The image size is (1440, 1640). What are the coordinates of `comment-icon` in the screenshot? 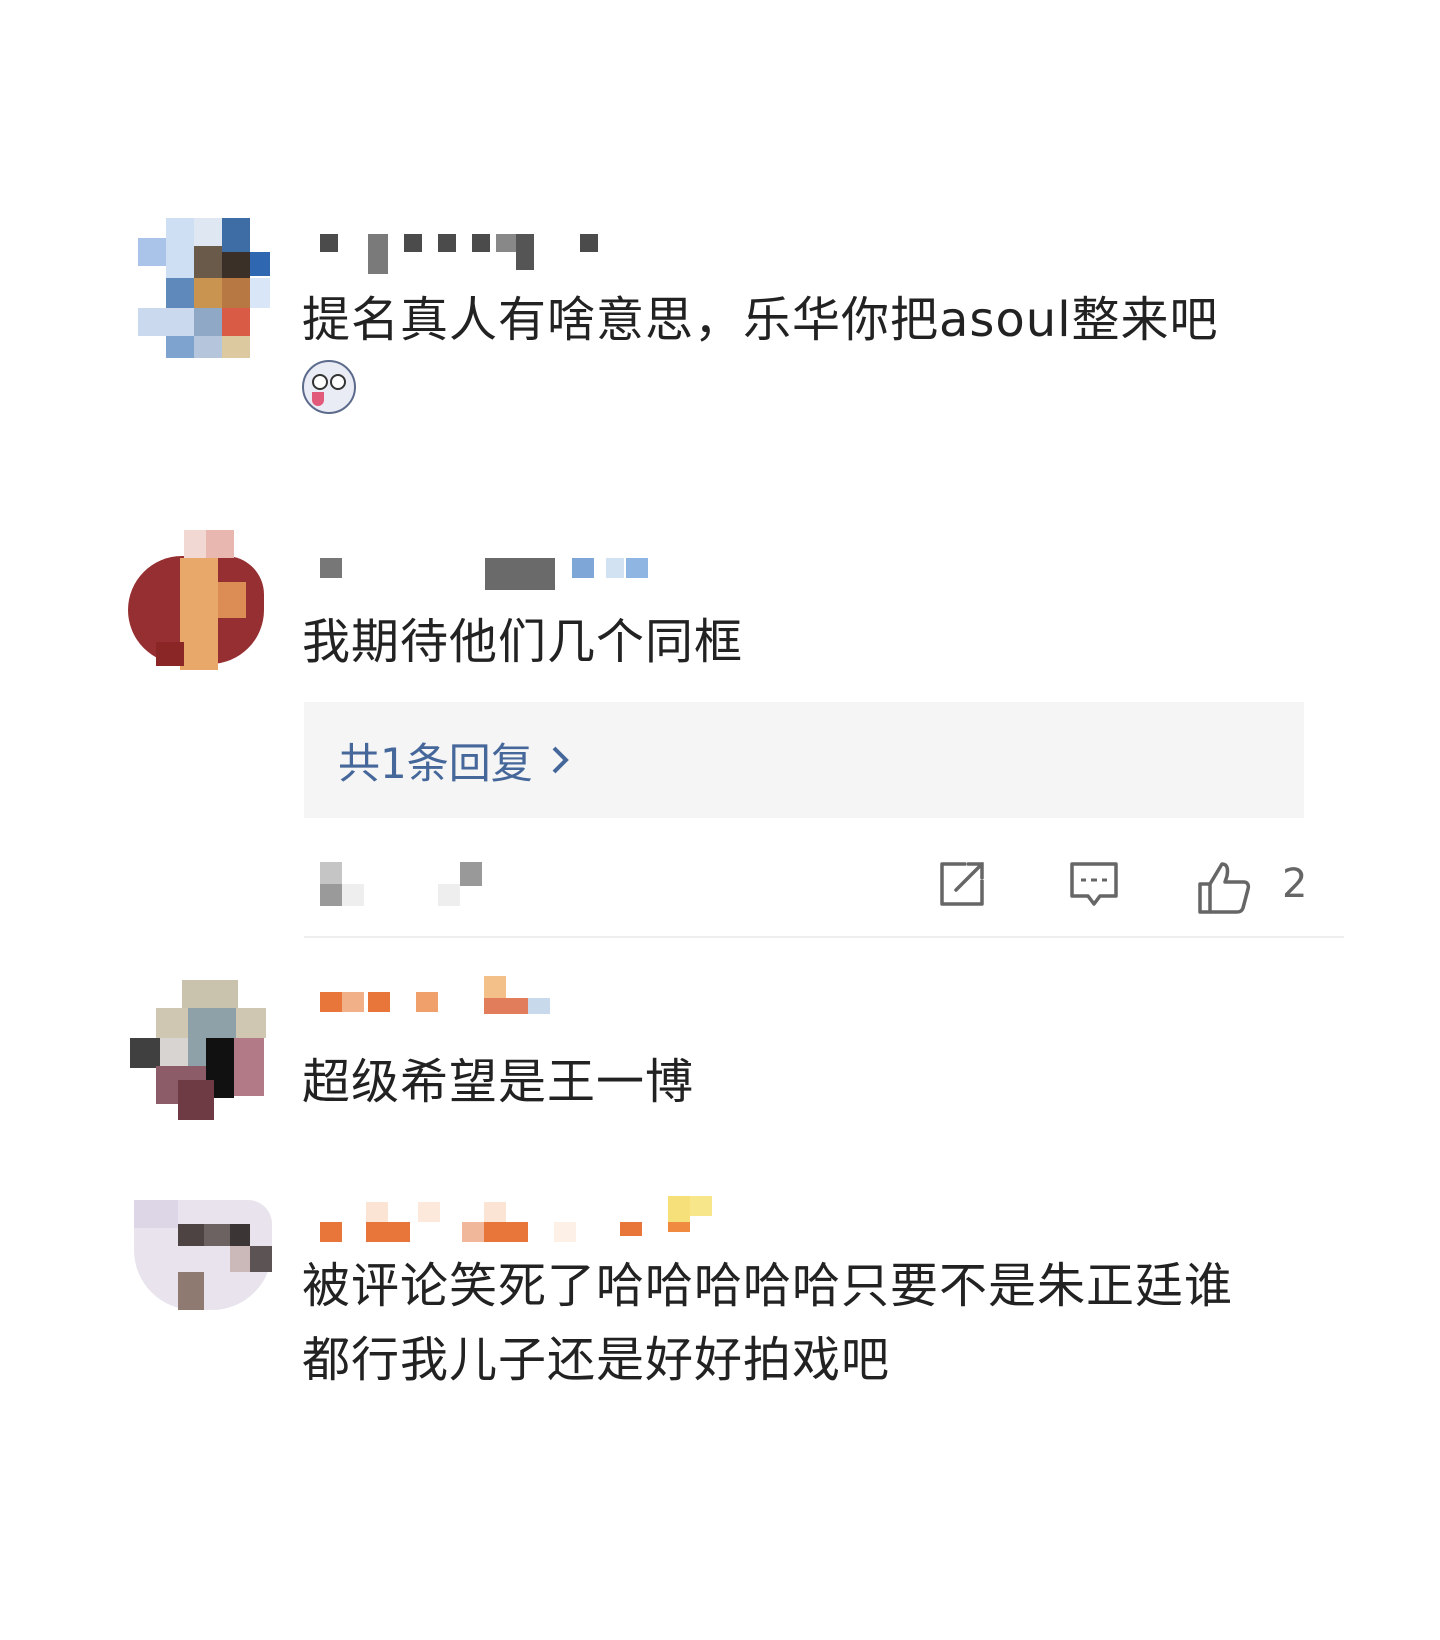 It's located at (1094, 884).